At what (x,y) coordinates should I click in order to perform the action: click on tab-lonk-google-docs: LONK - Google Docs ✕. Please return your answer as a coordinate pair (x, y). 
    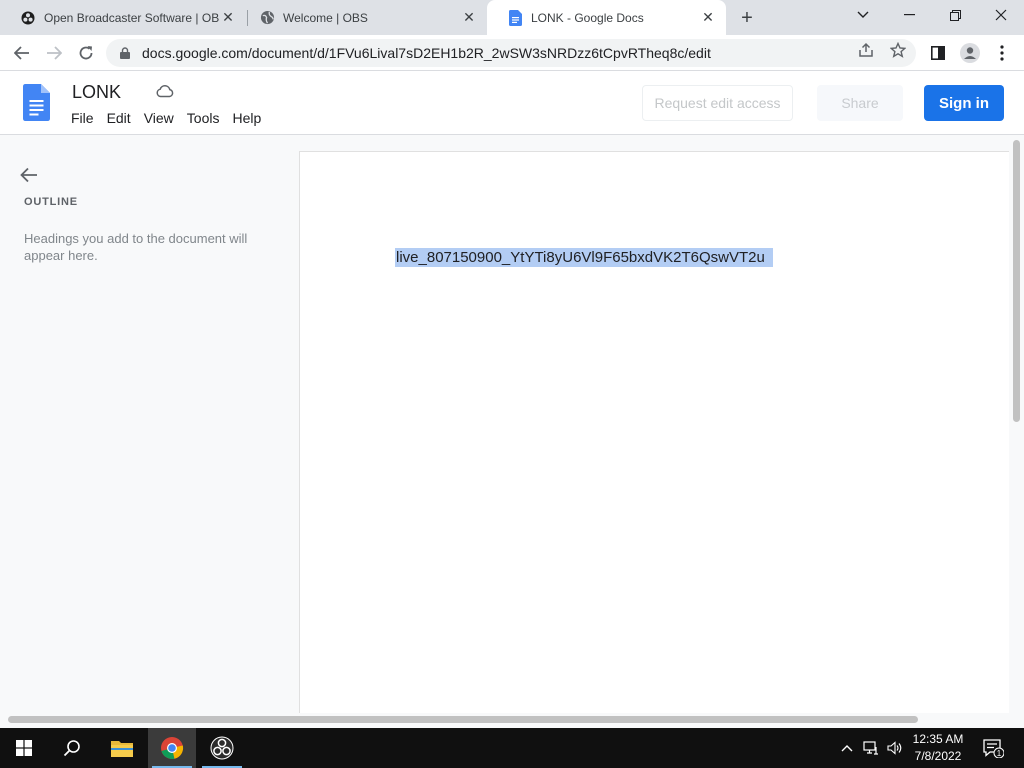
    Looking at the image, I should click on (606, 17).